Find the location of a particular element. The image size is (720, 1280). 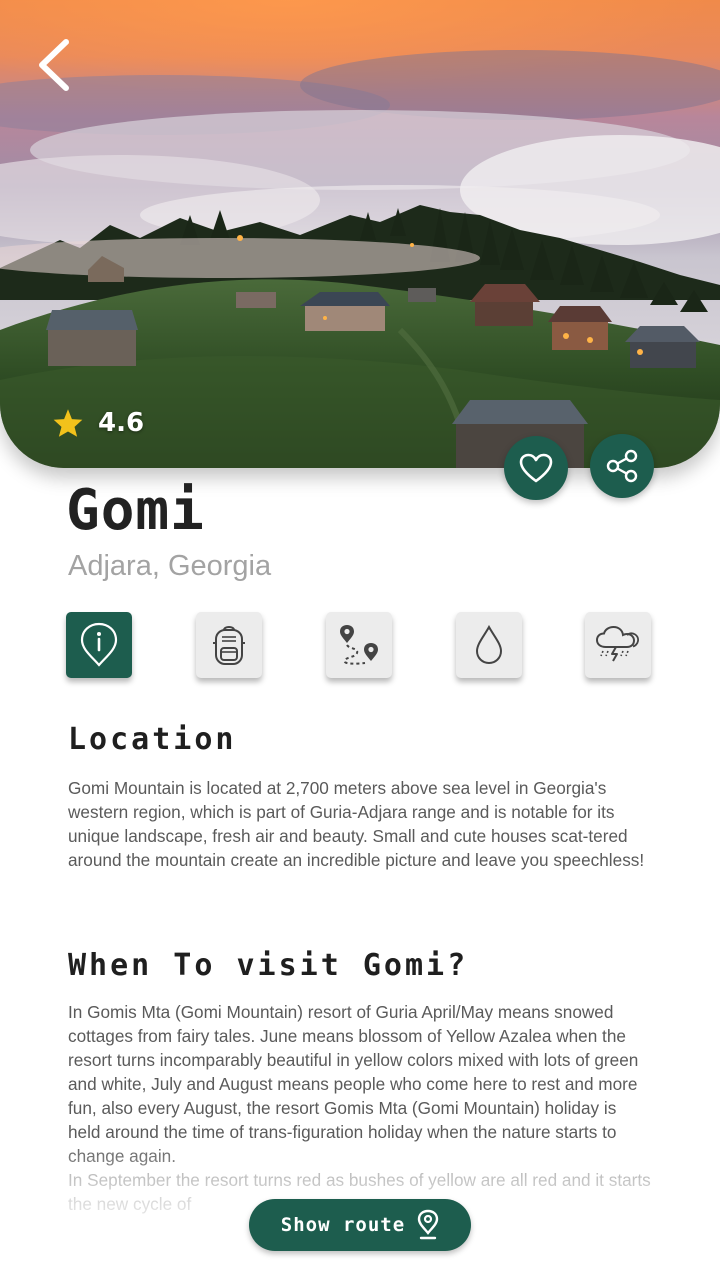

heart-icon is located at coordinates (536, 468).